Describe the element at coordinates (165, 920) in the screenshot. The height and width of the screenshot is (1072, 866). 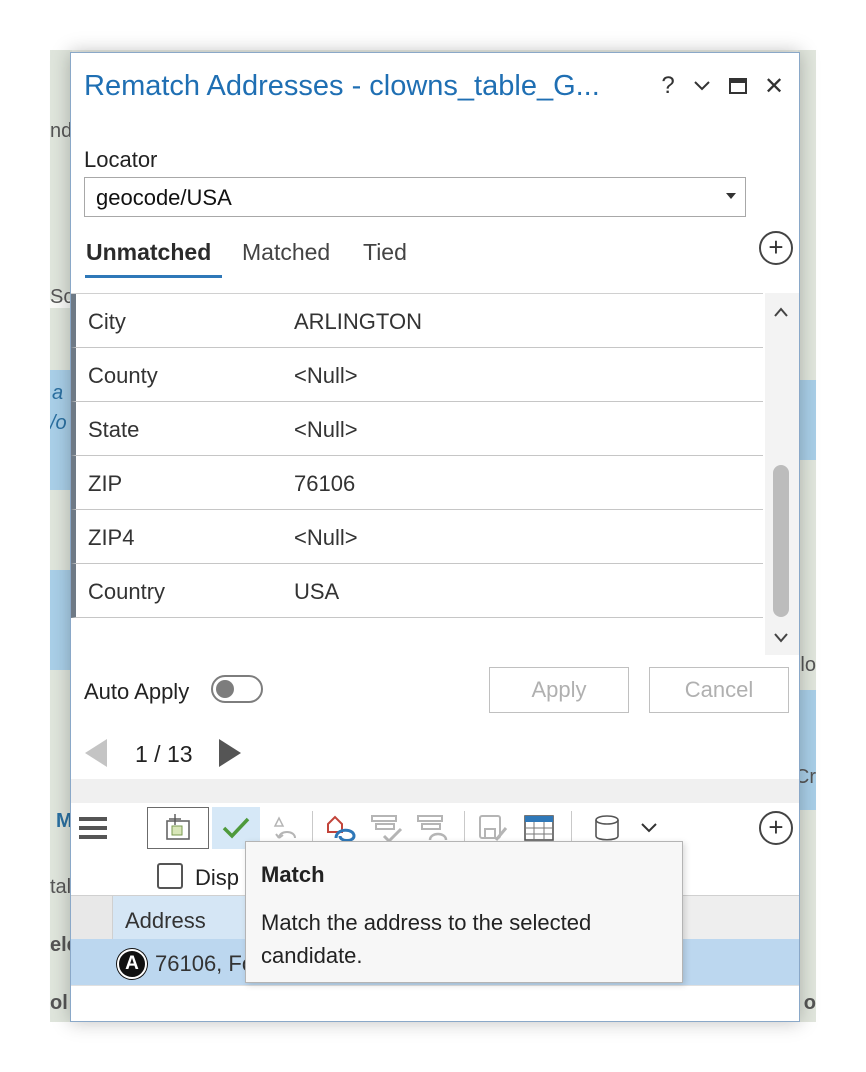
I see `address-column-label: Address` at that location.